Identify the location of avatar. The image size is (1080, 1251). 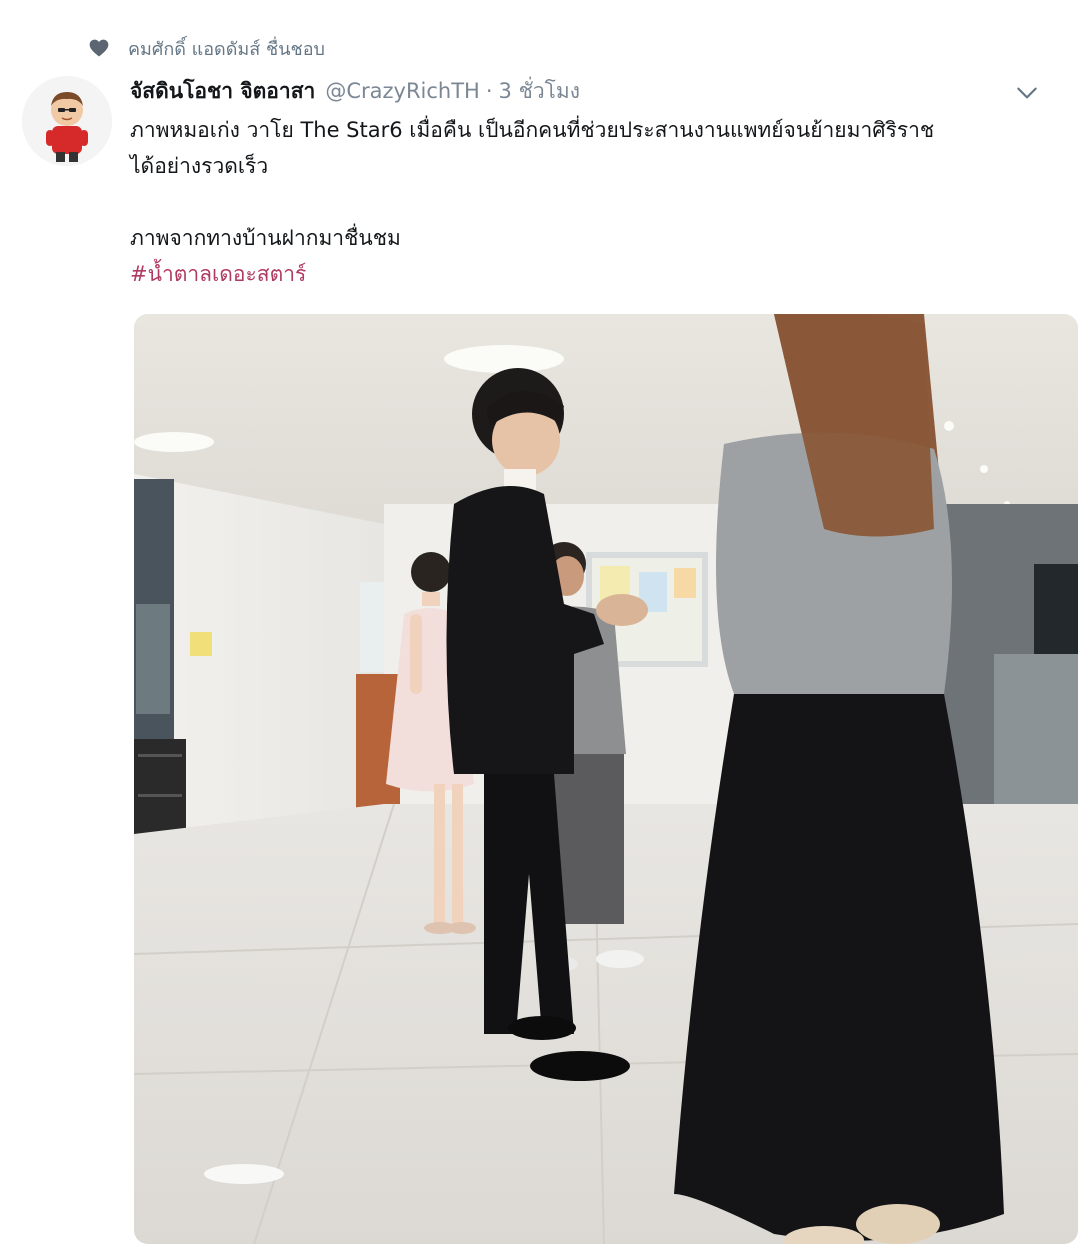
(67, 121).